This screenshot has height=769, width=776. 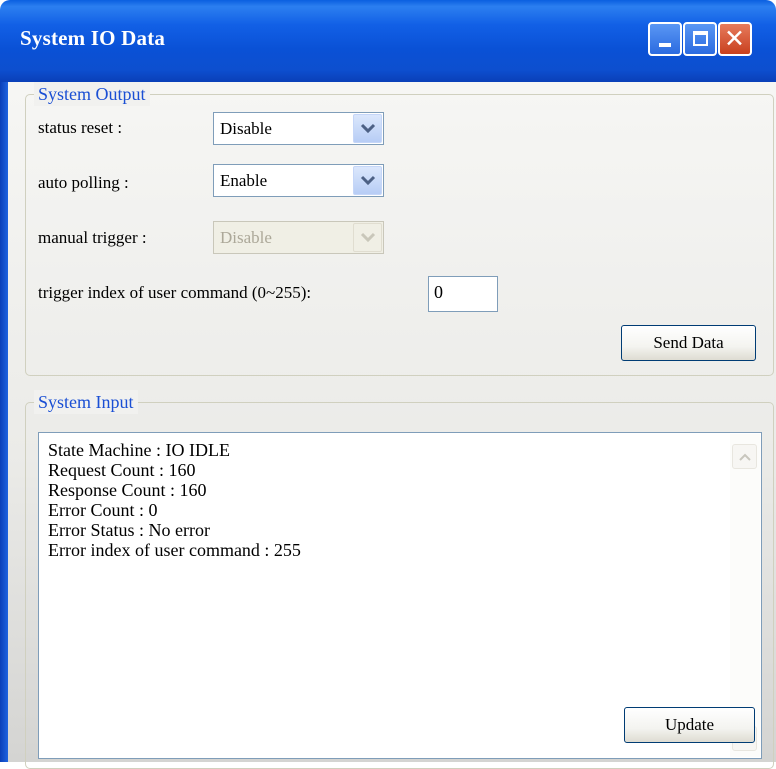 What do you see at coordinates (4, 422) in the screenshot?
I see `window-left-border` at bounding box center [4, 422].